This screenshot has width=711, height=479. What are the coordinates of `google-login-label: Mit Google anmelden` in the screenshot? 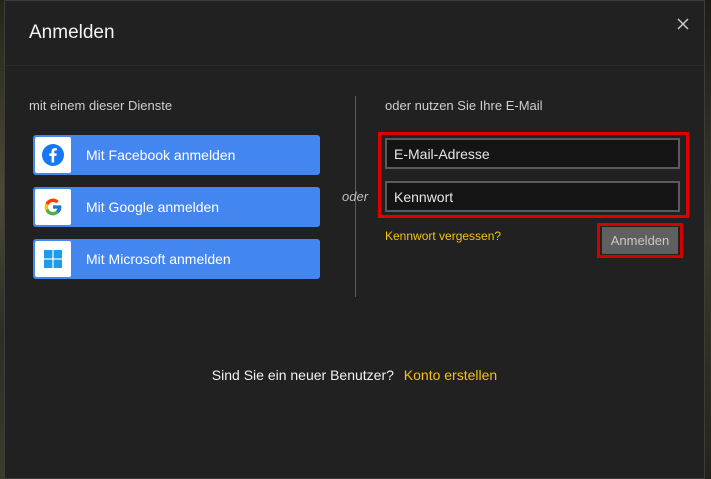 It's located at (153, 207).